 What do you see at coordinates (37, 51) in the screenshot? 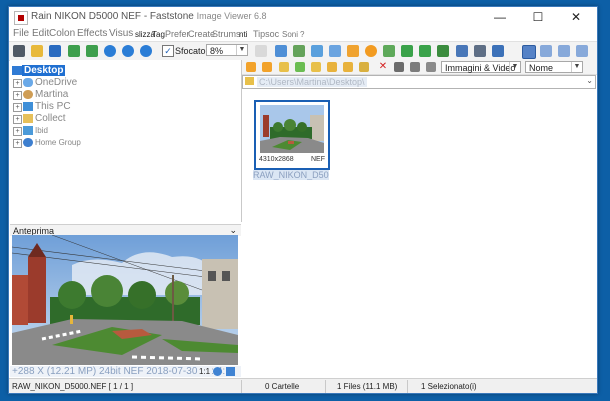
I see `open-folder-icon` at bounding box center [37, 51].